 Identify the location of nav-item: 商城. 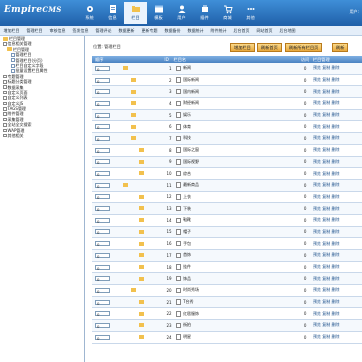
(227, 13).